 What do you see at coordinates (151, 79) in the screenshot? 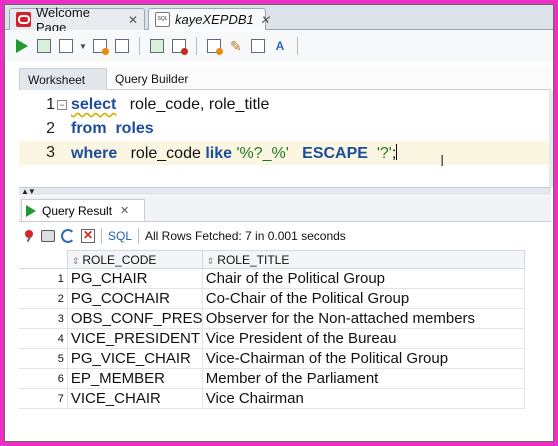
I see `tab-query-builder: Query Builder` at bounding box center [151, 79].